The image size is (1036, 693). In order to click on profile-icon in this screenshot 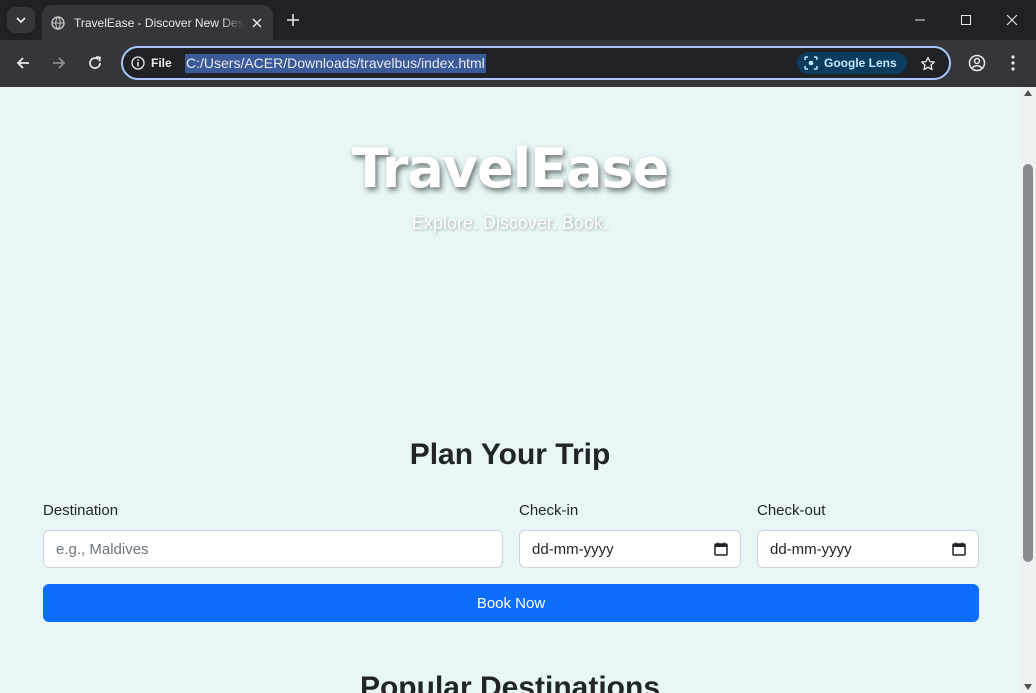, I will do `click(977, 63)`.